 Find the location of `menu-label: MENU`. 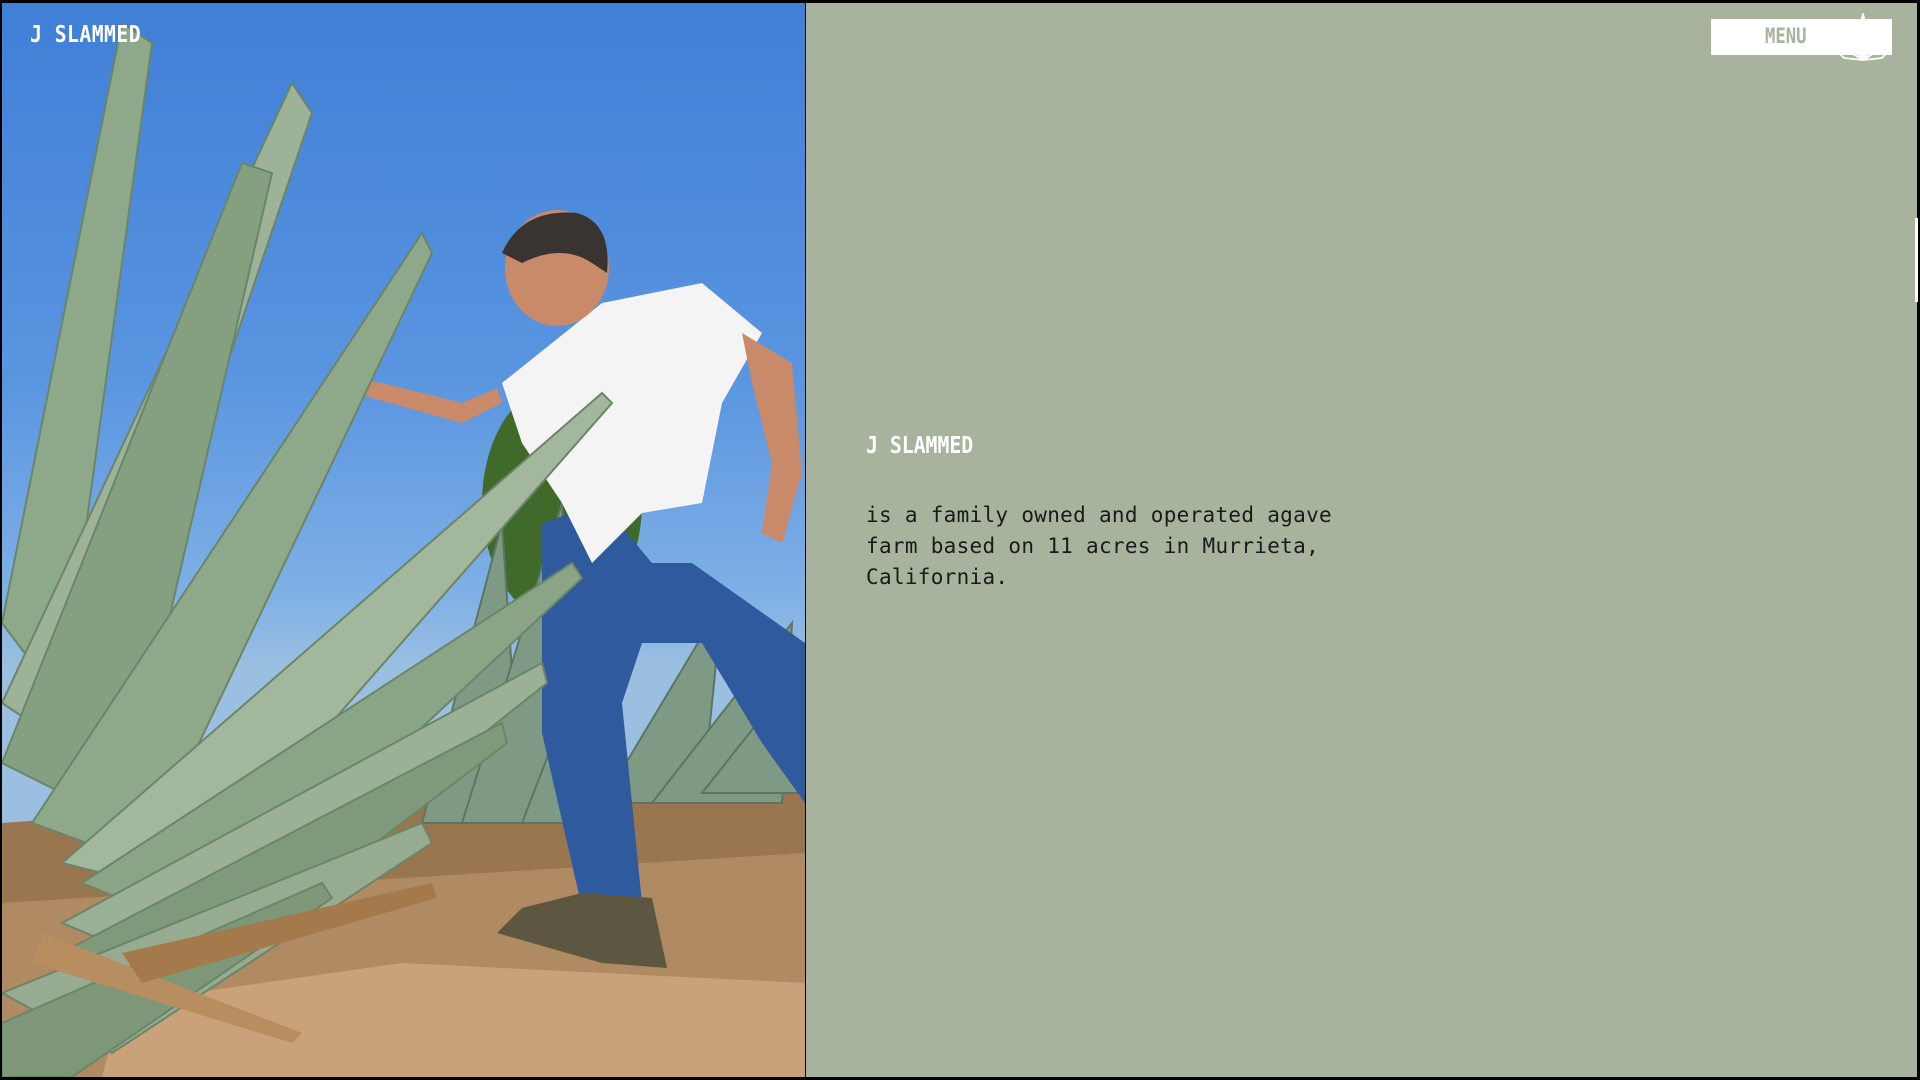

menu-label: MENU is located at coordinates (1786, 36).